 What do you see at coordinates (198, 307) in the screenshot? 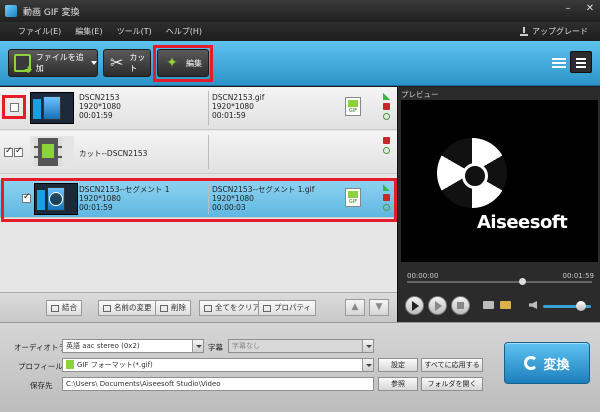
I see `list-action-bar: 結合 名前の変更 削除 全てをクリア プロパティ ▲ ▼` at bounding box center [198, 307].